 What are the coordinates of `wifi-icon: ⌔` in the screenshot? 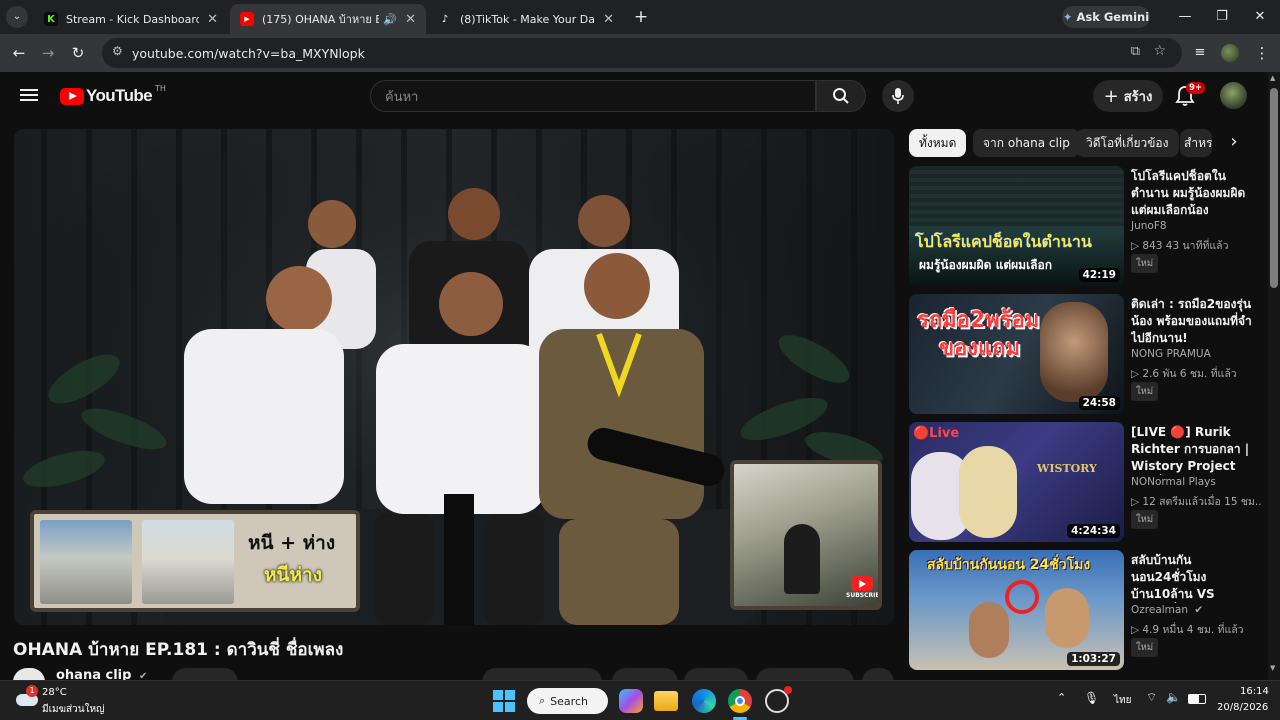 It's located at (1151, 697).